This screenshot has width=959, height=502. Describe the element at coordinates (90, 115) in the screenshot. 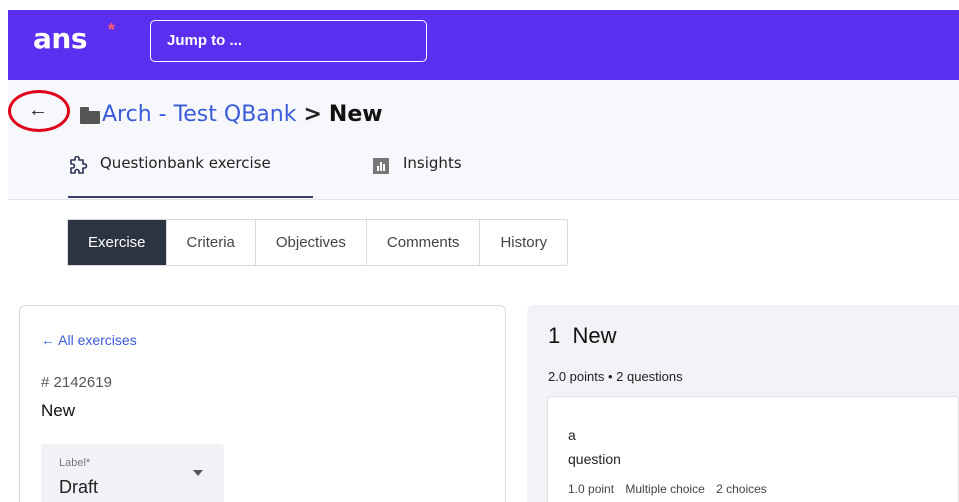

I see `folder-icon` at that location.